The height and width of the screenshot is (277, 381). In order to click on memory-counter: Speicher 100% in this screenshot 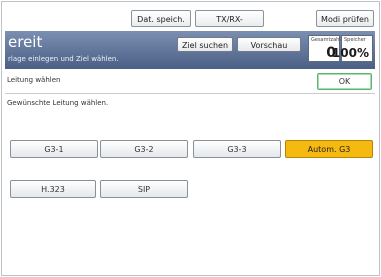, I will do `click(352, 48)`.